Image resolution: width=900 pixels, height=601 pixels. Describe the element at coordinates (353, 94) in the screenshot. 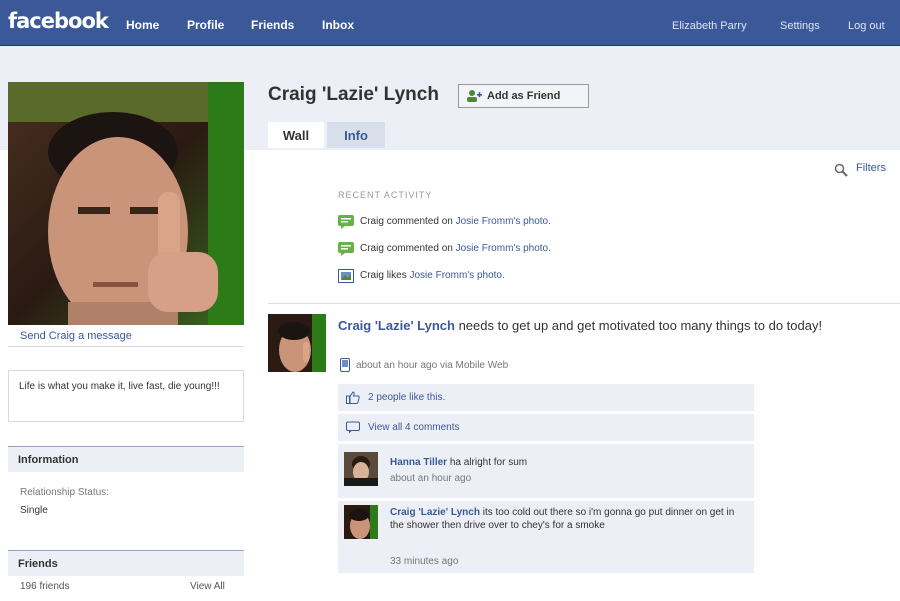

I see `profile-name: Craig 'Lazie' Lynch` at that location.